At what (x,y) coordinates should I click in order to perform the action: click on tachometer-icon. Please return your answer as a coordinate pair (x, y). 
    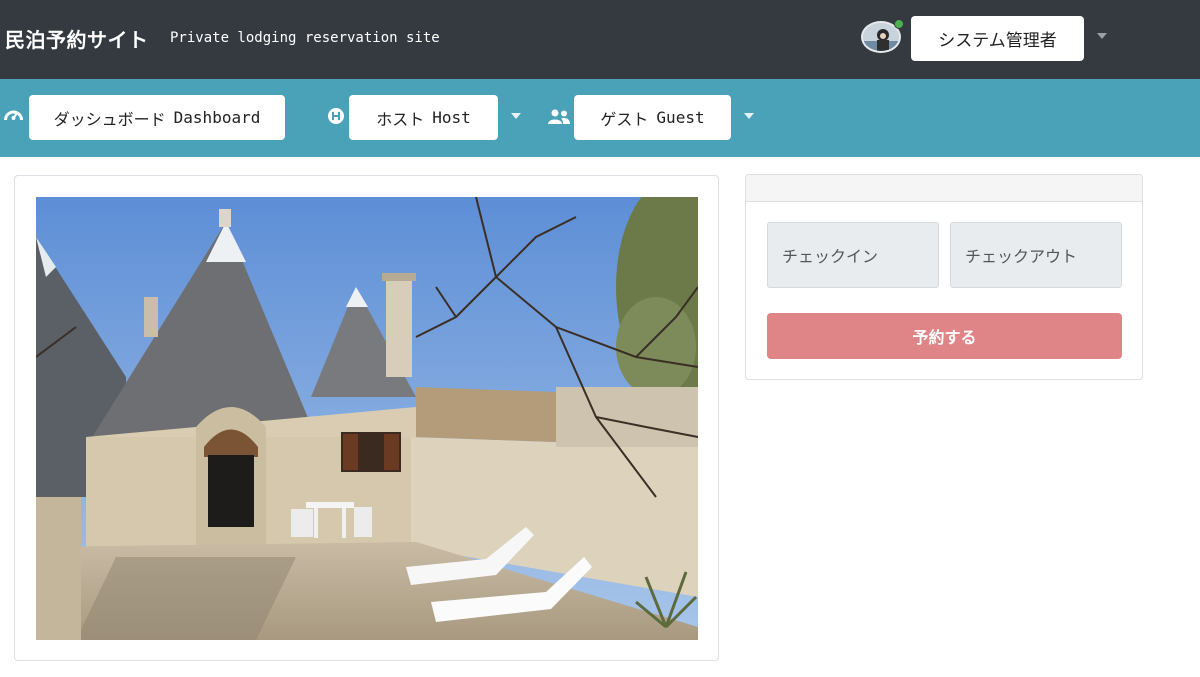
    Looking at the image, I should click on (13, 117).